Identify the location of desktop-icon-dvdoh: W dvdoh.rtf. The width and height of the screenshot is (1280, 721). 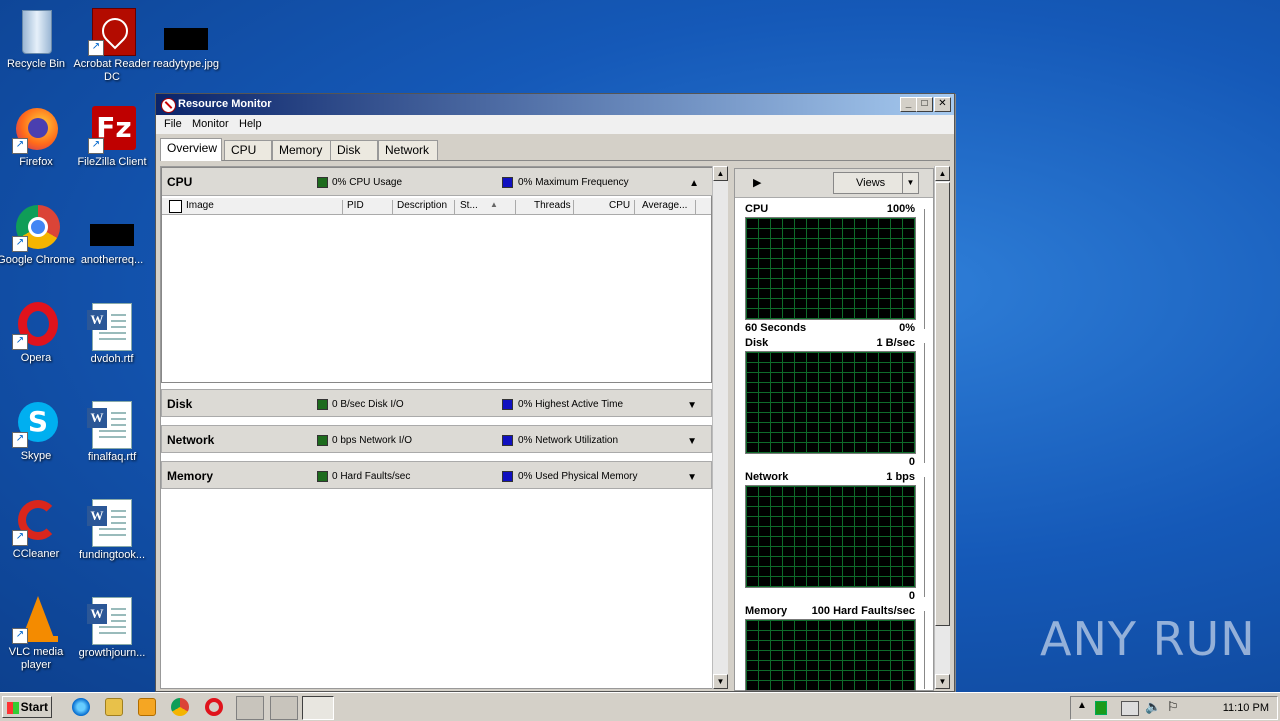
(112, 334).